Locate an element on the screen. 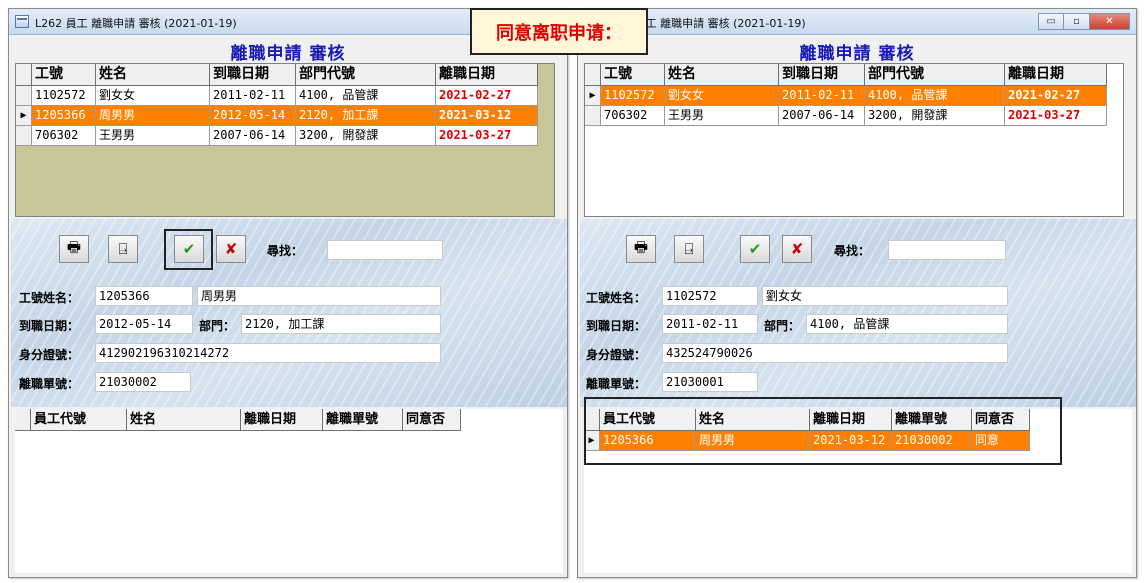 The width and height of the screenshot is (1148, 583). minimize-icon: ▭ is located at coordinates (1051, 21).